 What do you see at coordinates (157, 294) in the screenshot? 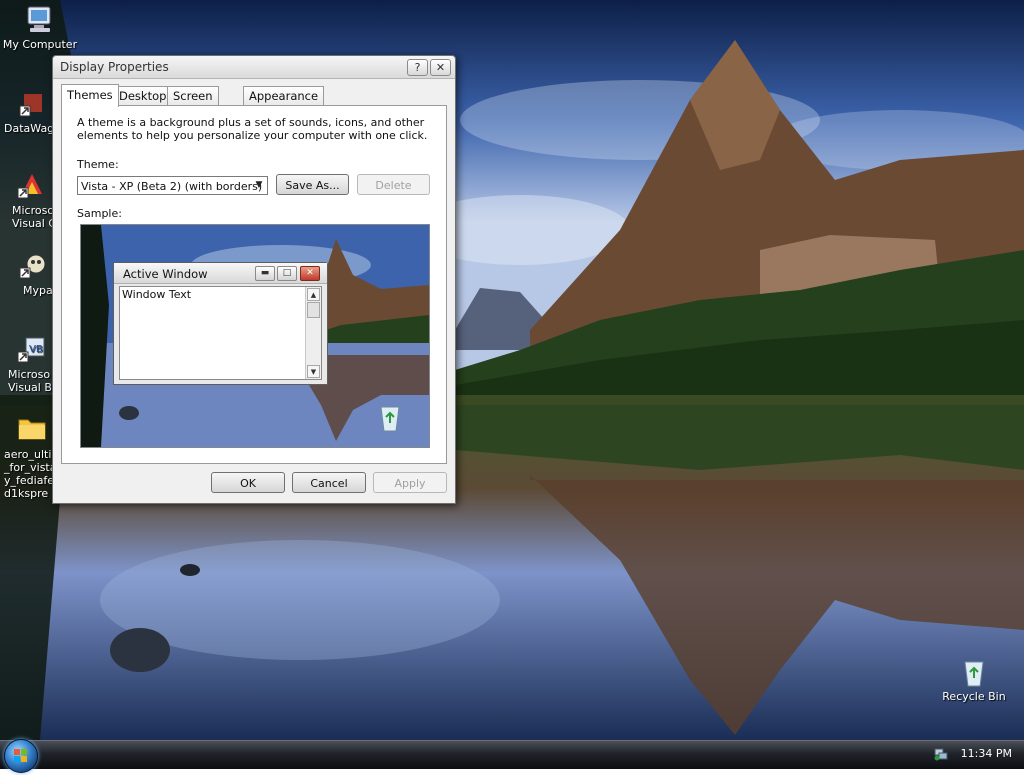
I see `sample-window-text: Window Text` at bounding box center [157, 294].